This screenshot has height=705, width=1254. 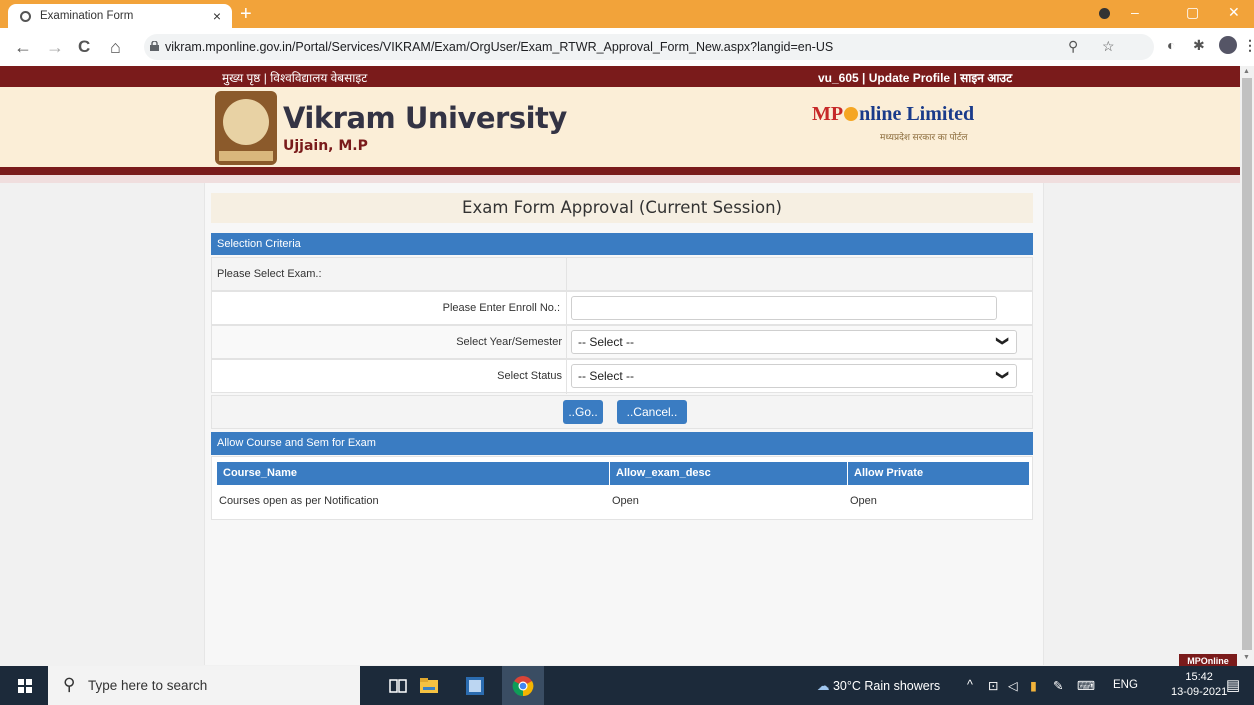 What do you see at coordinates (823, 686) in the screenshot?
I see `cloud-icon: ☁` at bounding box center [823, 686].